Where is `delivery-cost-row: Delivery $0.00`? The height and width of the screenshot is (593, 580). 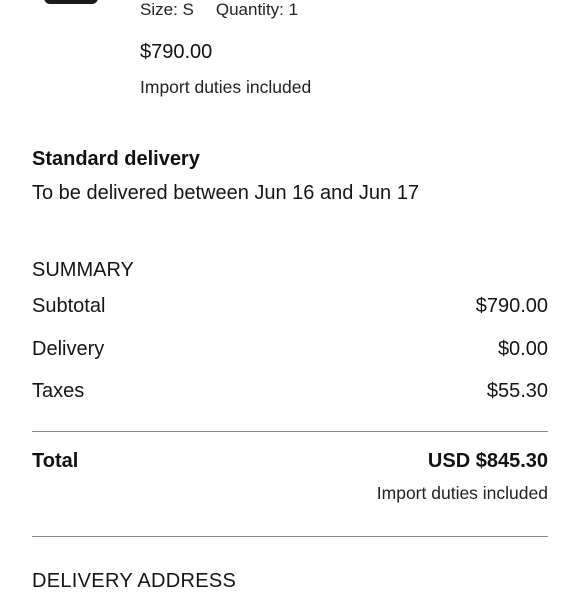 delivery-cost-row: Delivery $0.00 is located at coordinates (290, 349).